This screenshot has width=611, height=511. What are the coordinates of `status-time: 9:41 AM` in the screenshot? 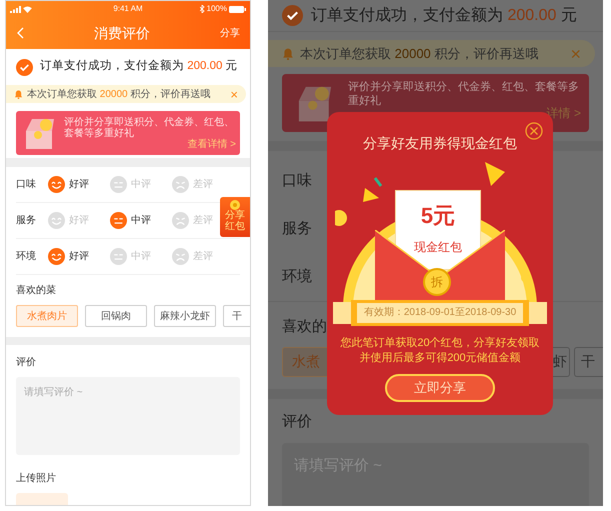 It's located at (128, 9).